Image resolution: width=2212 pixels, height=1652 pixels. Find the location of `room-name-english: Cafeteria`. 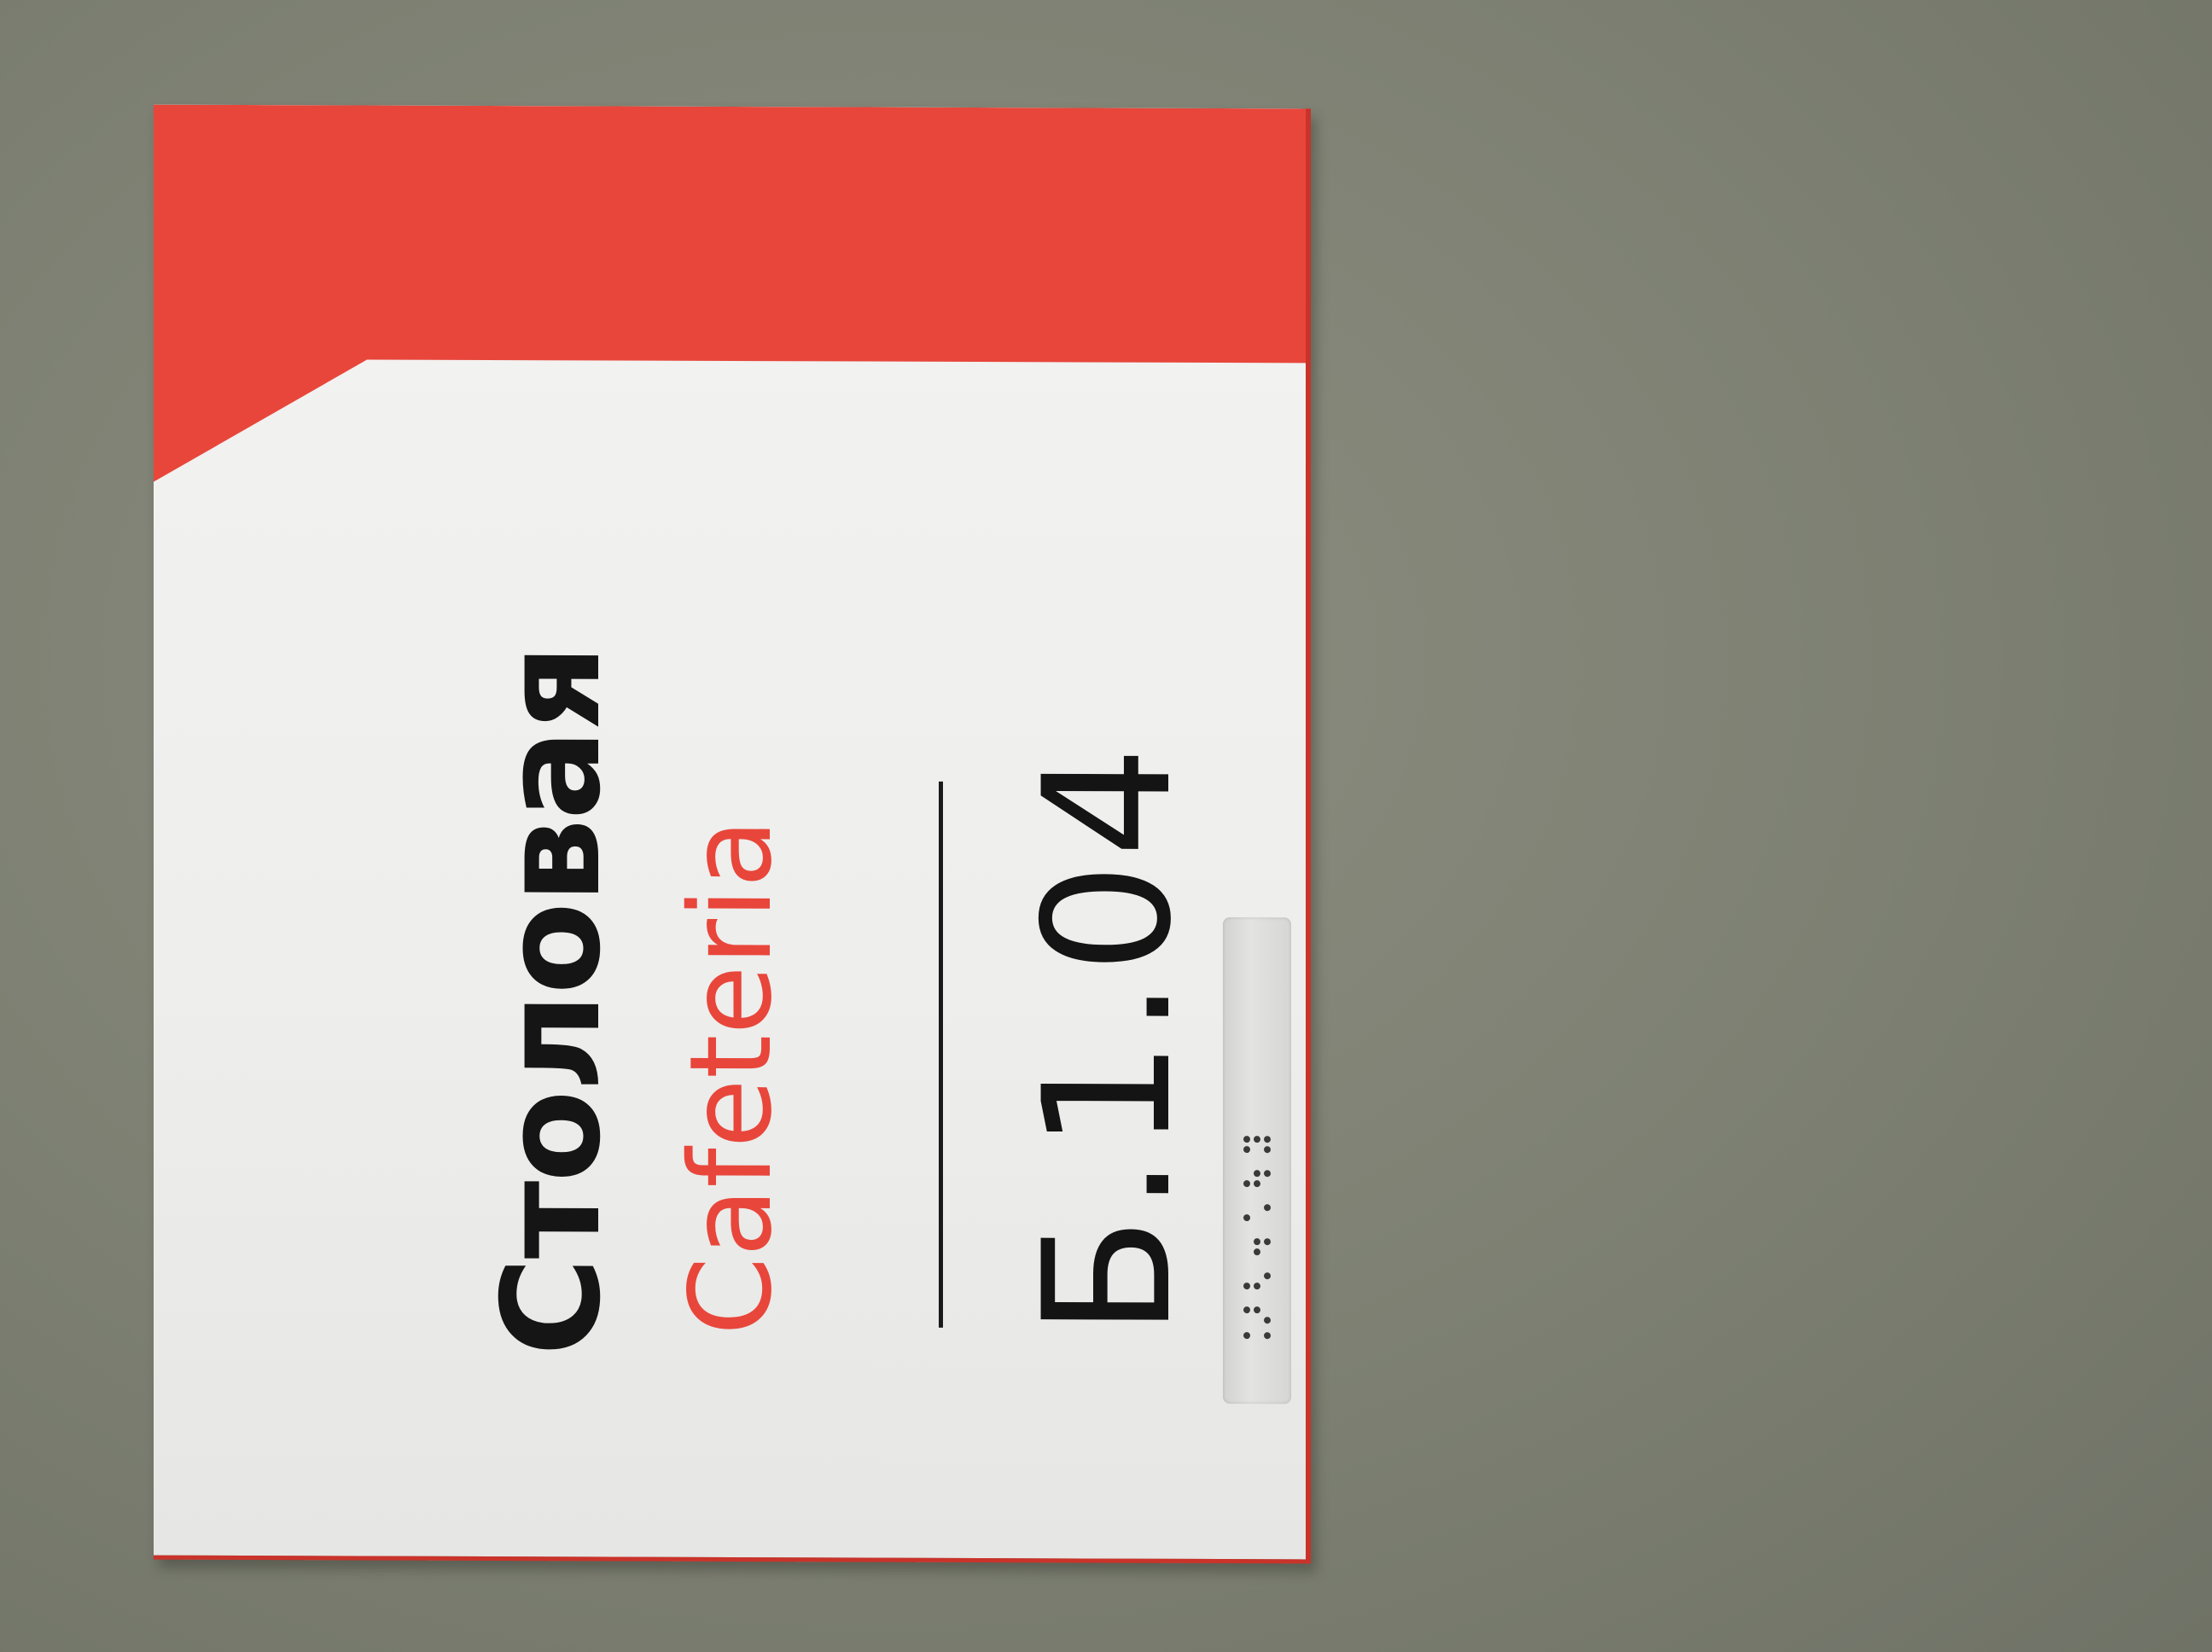

room-name-english: Cafeteria is located at coordinates (731, 1077).